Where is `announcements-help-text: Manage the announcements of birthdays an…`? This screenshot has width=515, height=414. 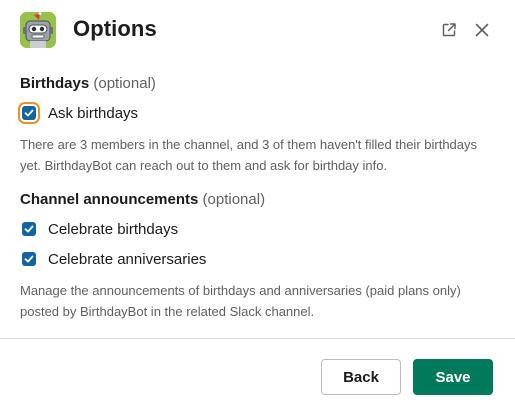
announcements-help-text: Manage the announcements of birthdays an… is located at coordinates (240, 301).